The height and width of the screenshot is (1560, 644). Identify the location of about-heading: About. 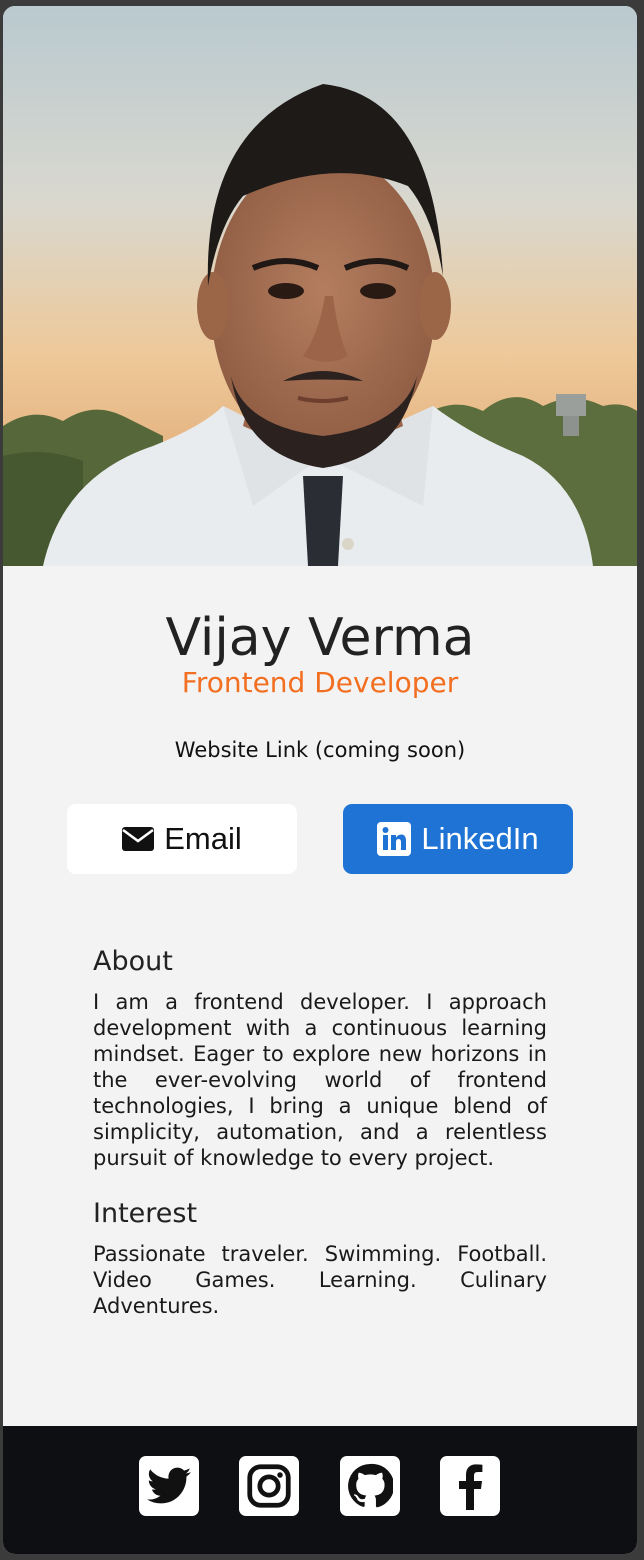
(133, 961).